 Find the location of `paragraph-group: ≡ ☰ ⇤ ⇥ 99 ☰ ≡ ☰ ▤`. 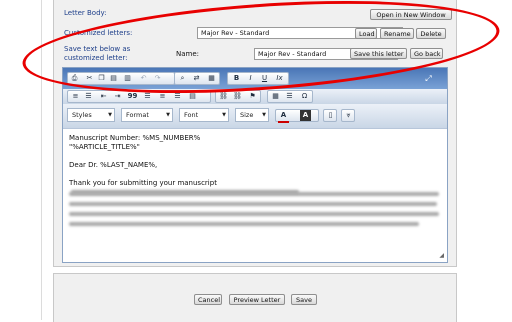

paragraph-group: ≡ ☰ ⇤ ⇥ 99 ☰ ≡ ☰ ▤ is located at coordinates (139, 96).